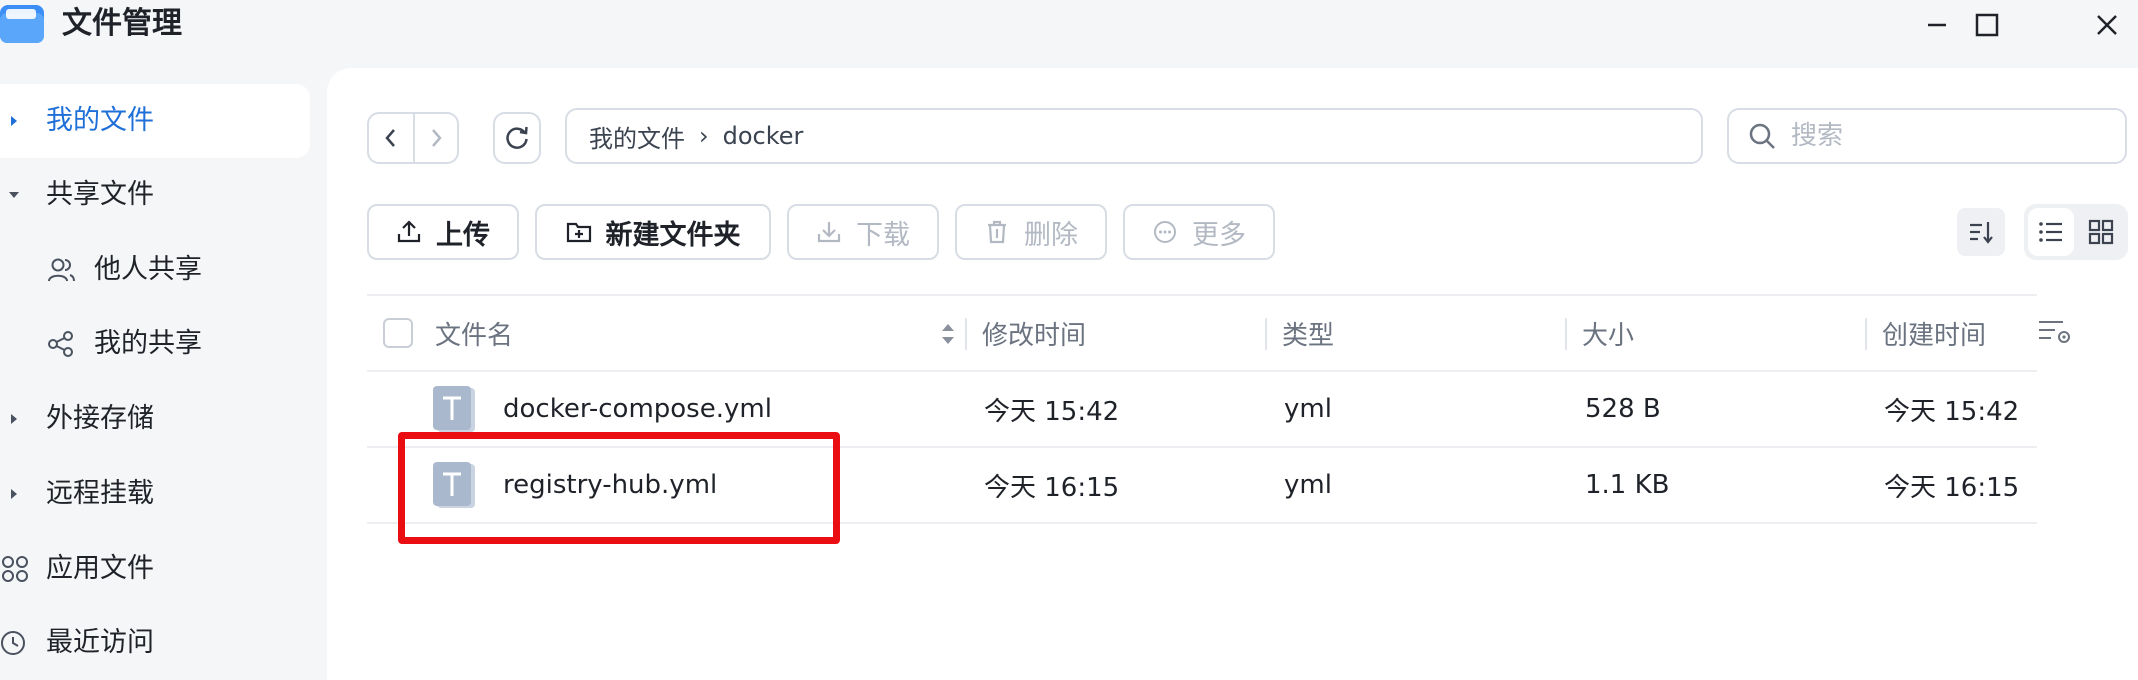 This screenshot has height=680, width=2138. I want to click on download-label: 下载, so click(883, 235).